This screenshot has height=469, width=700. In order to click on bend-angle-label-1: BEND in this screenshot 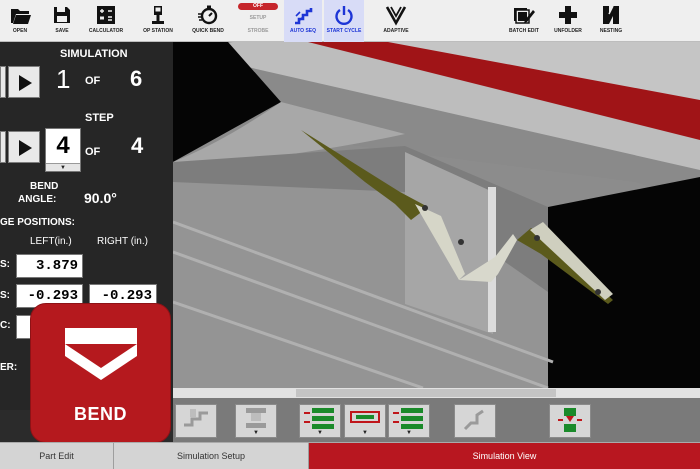, I will do `click(44, 186)`.